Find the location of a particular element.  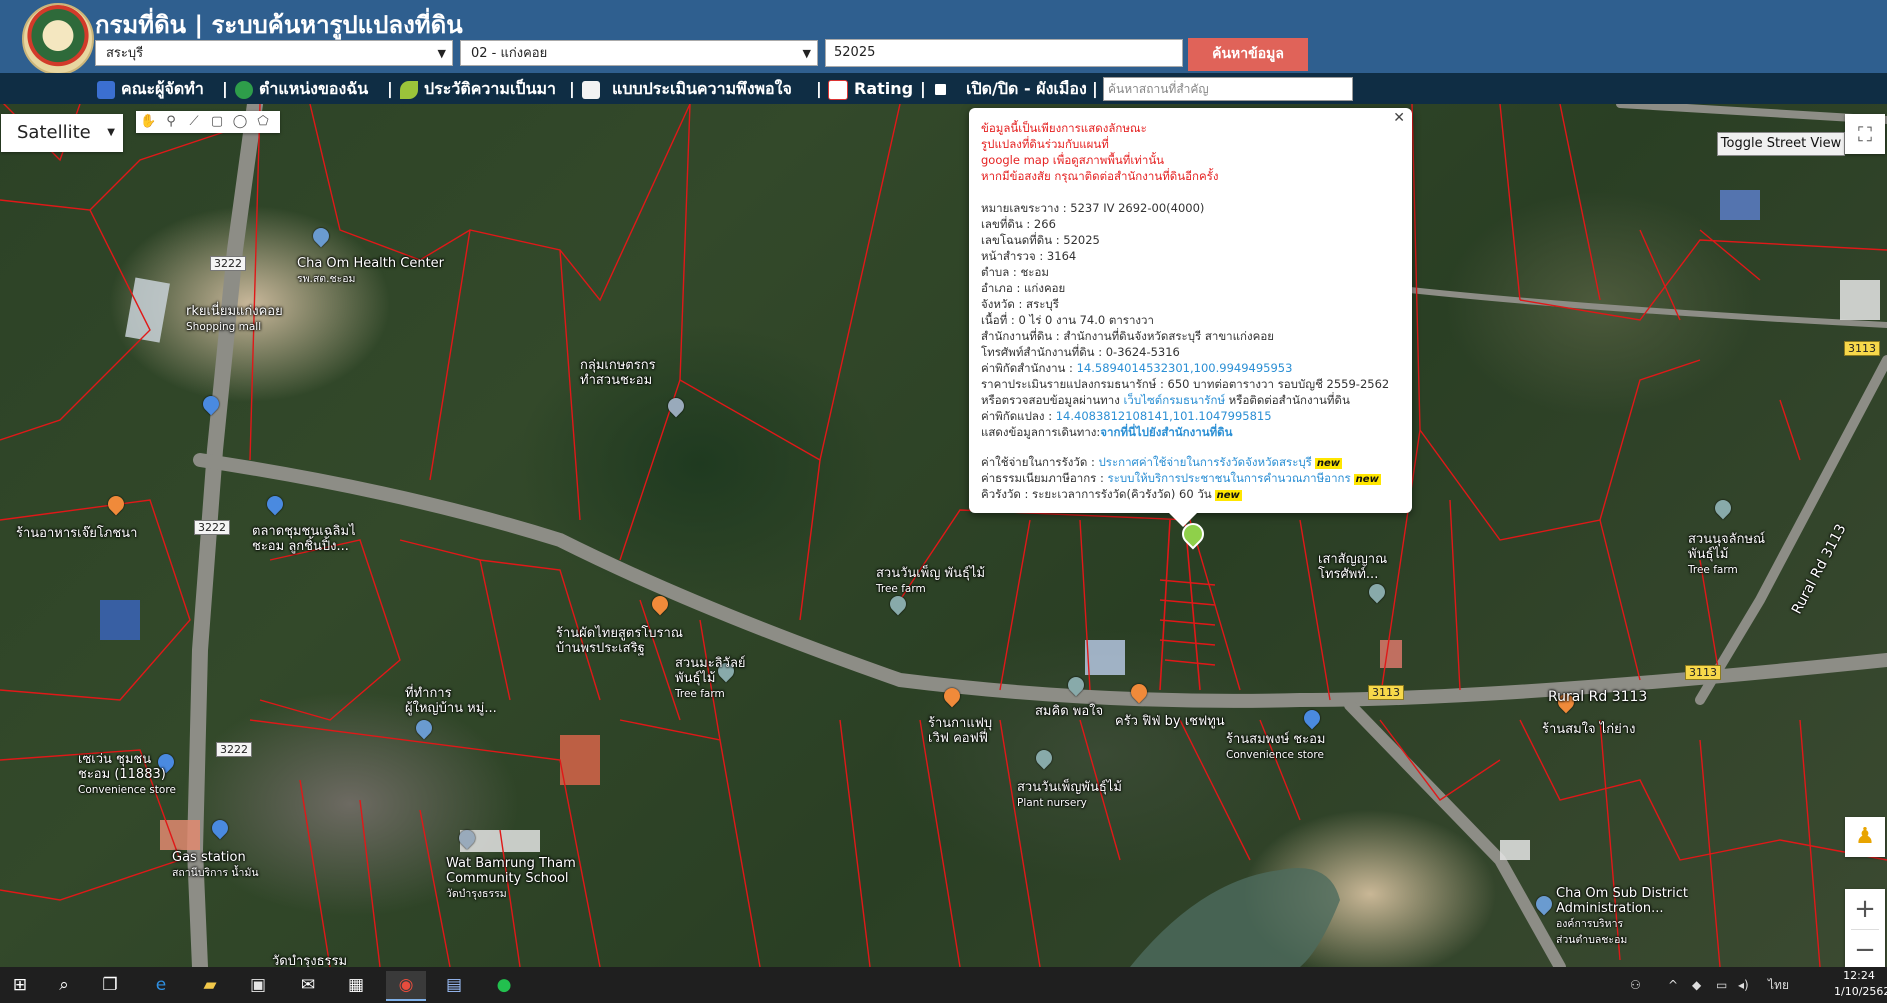

poi-nujlak-line1: สวนนุจลักษณ์ is located at coordinates (1727, 539).